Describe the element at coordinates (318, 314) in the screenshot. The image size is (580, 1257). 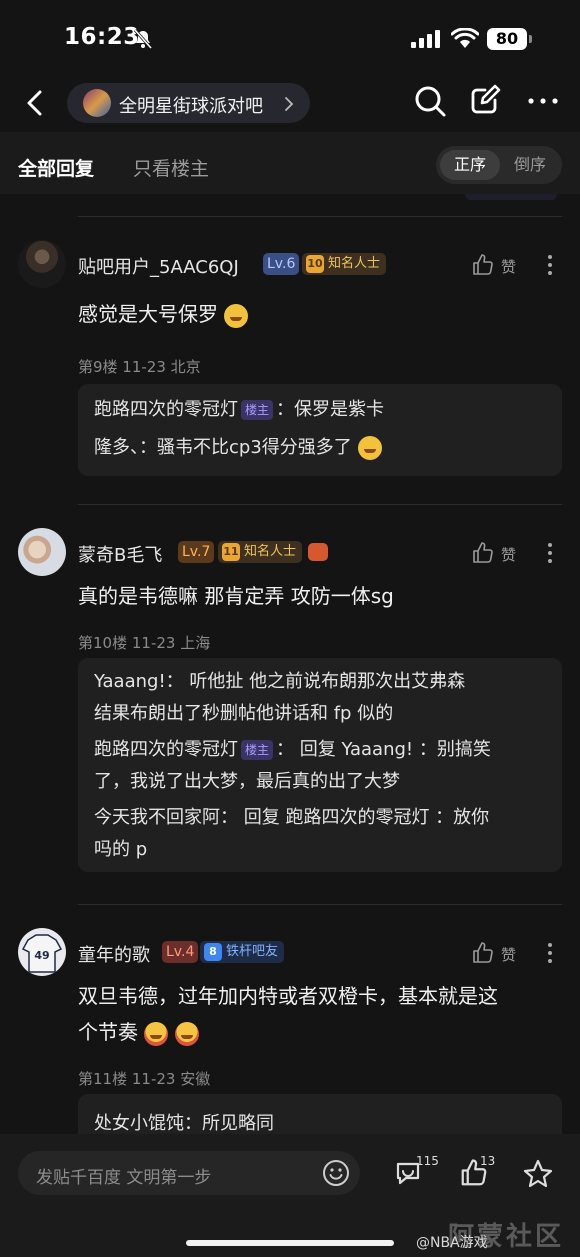
I see `post-text: 感觉是大号保罗` at that location.